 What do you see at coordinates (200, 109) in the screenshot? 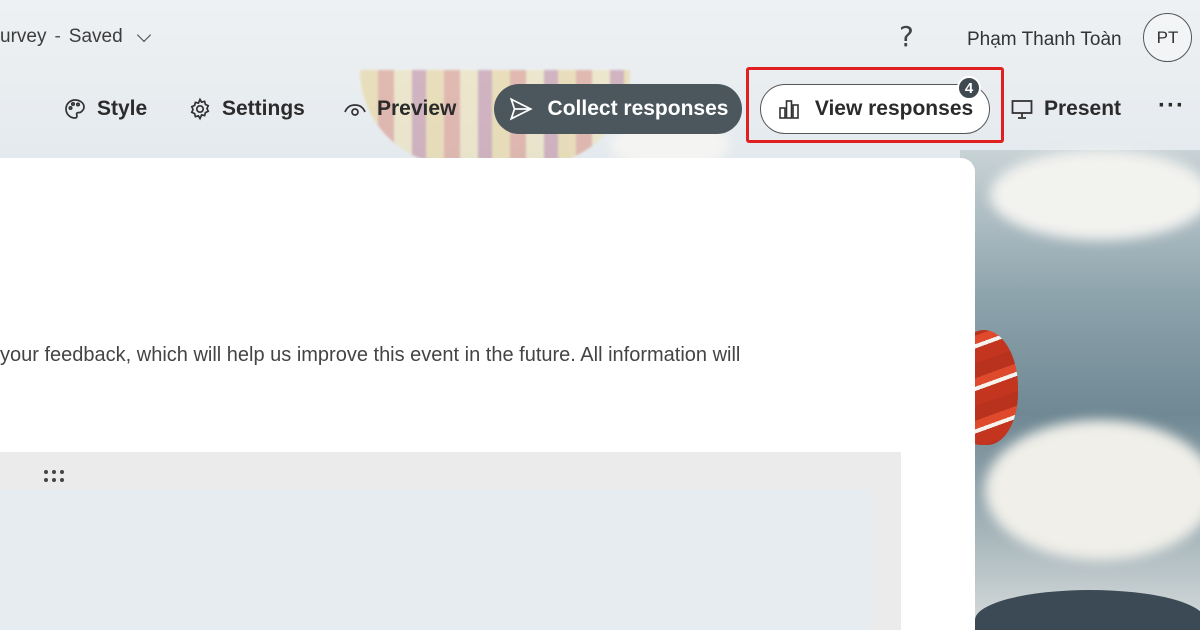
I see `gear-icon` at bounding box center [200, 109].